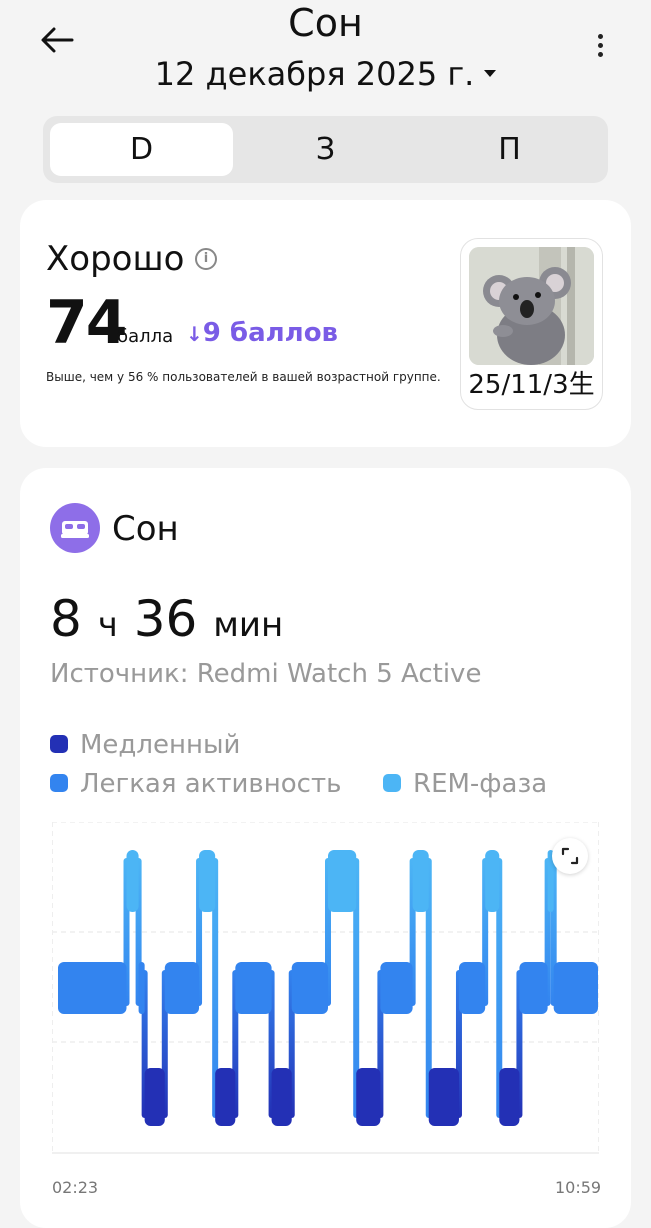 This screenshot has width=651, height=1228. I want to click on arrow-down-icon: ↓, so click(194, 334).